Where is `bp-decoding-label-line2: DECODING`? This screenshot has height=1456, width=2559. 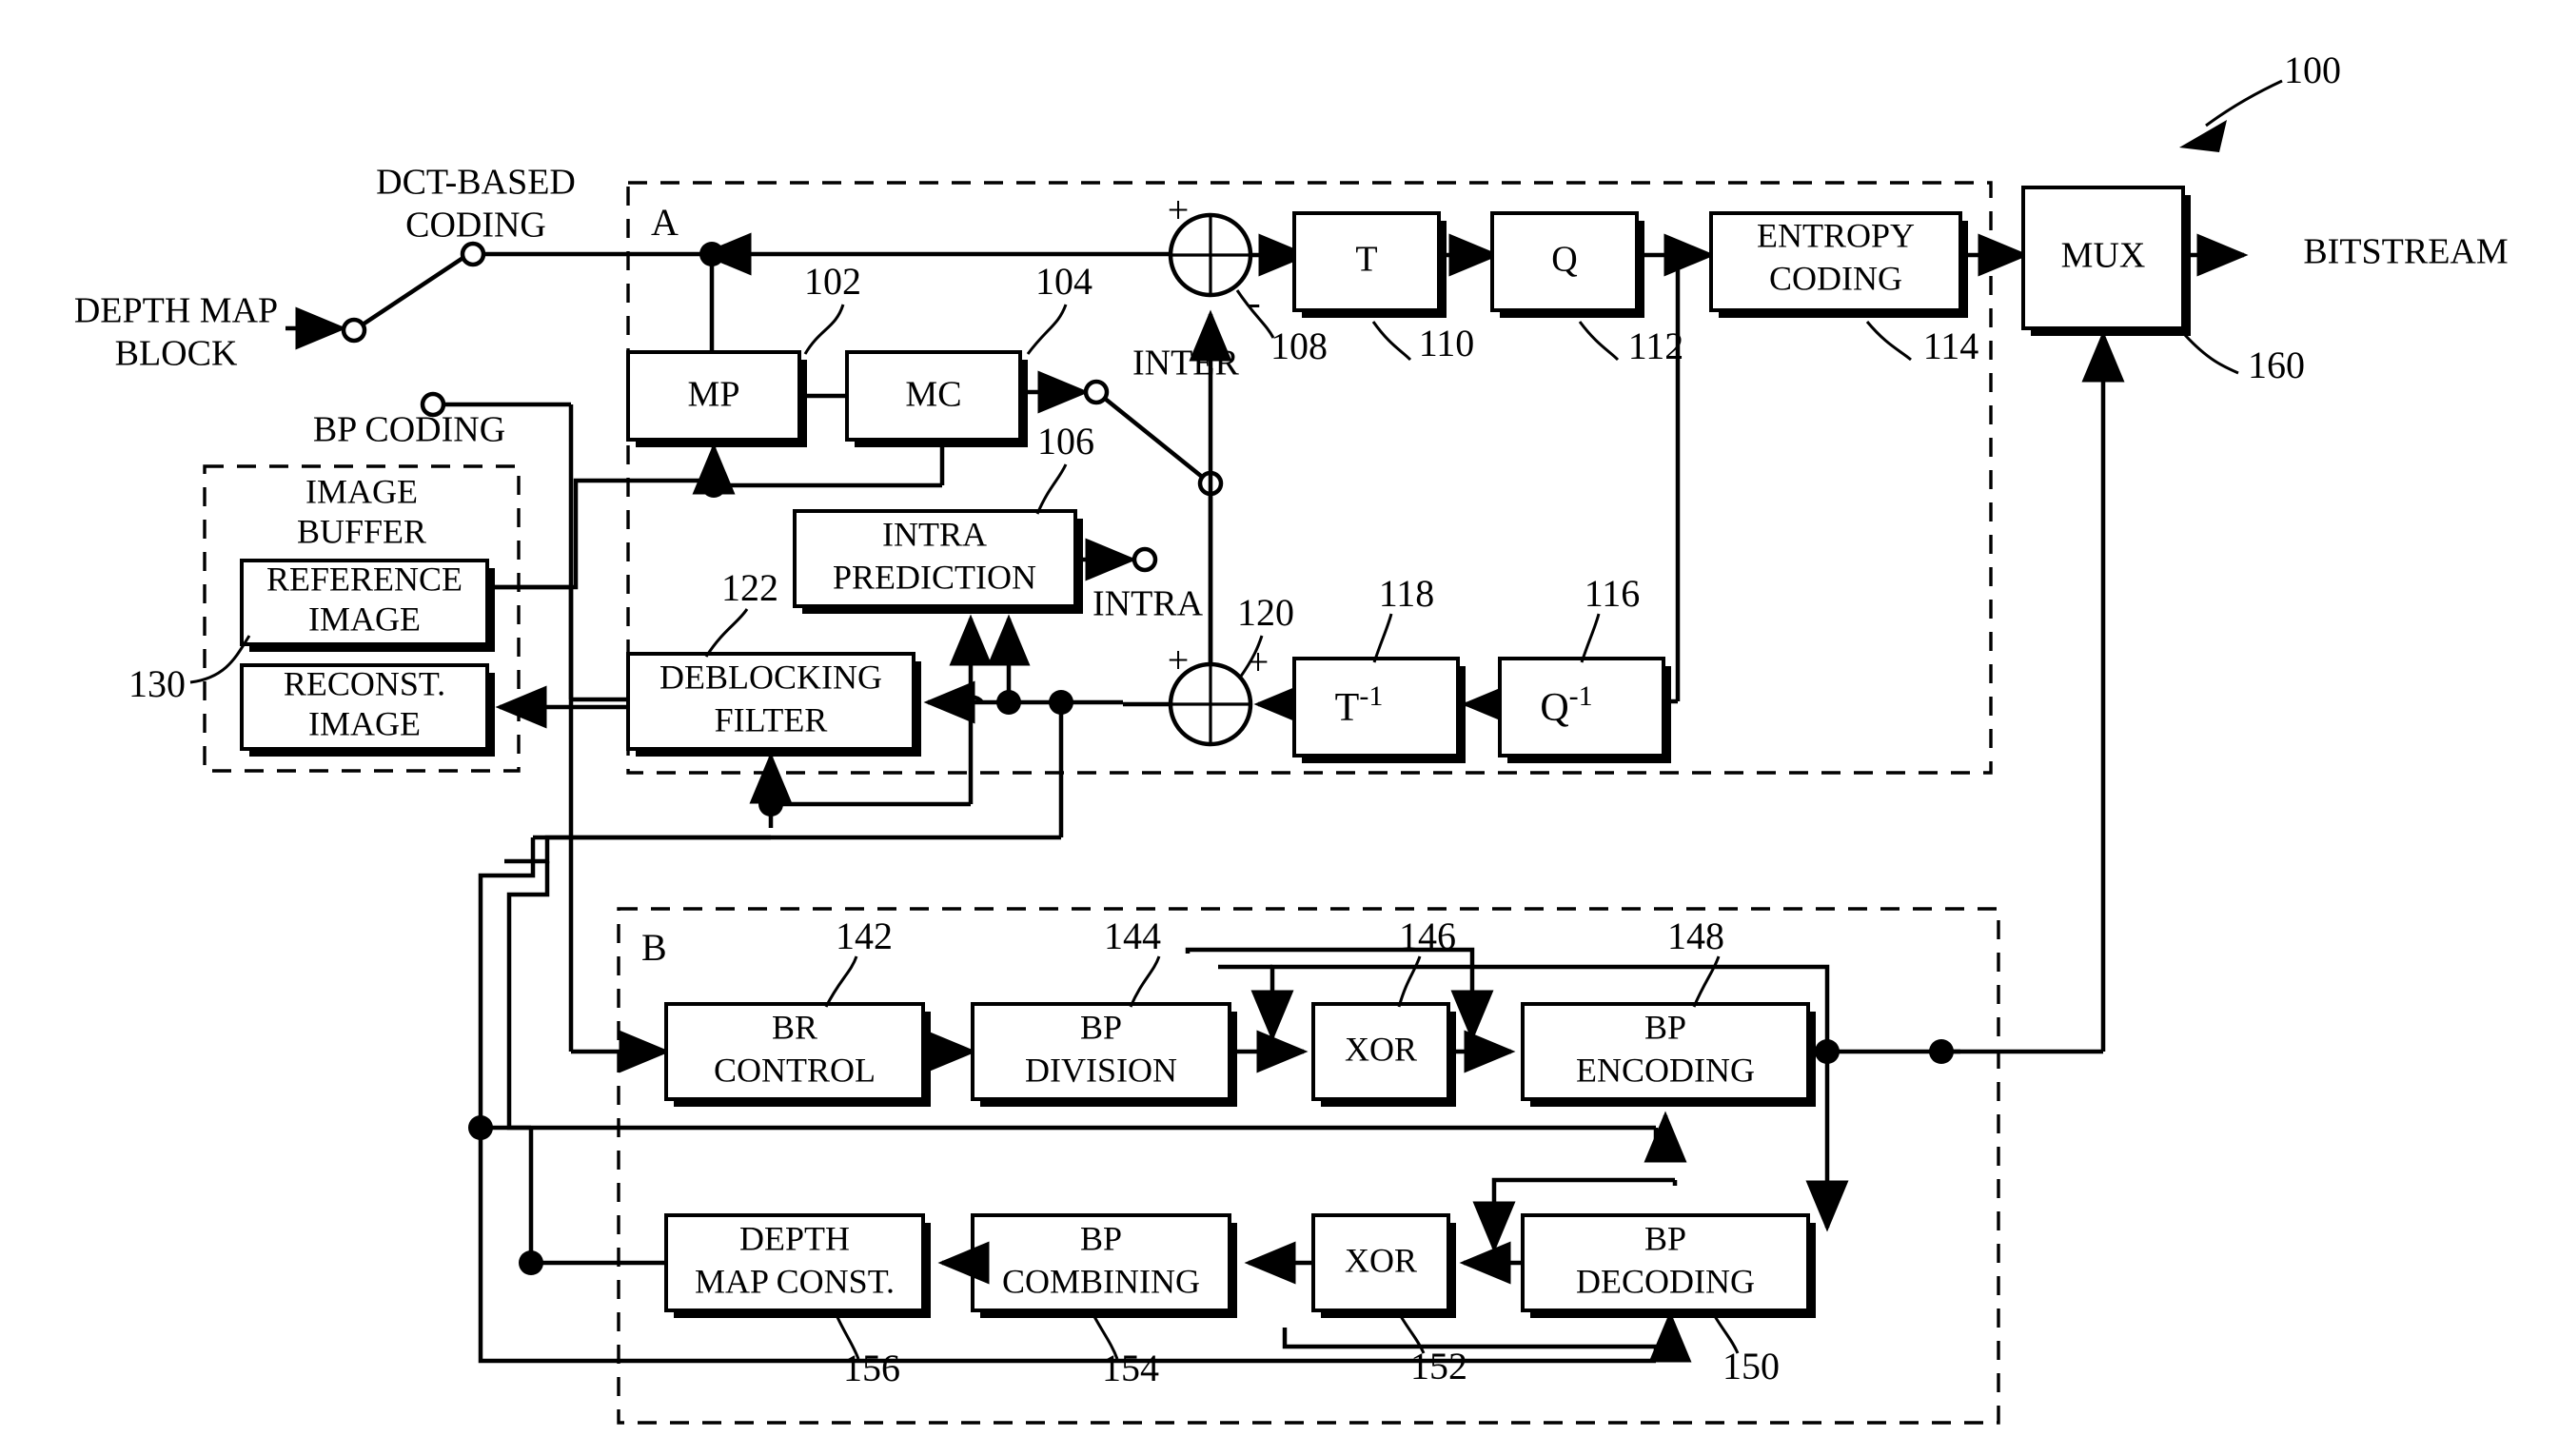
bp-decoding-label-line2: DECODING is located at coordinates (1665, 1281).